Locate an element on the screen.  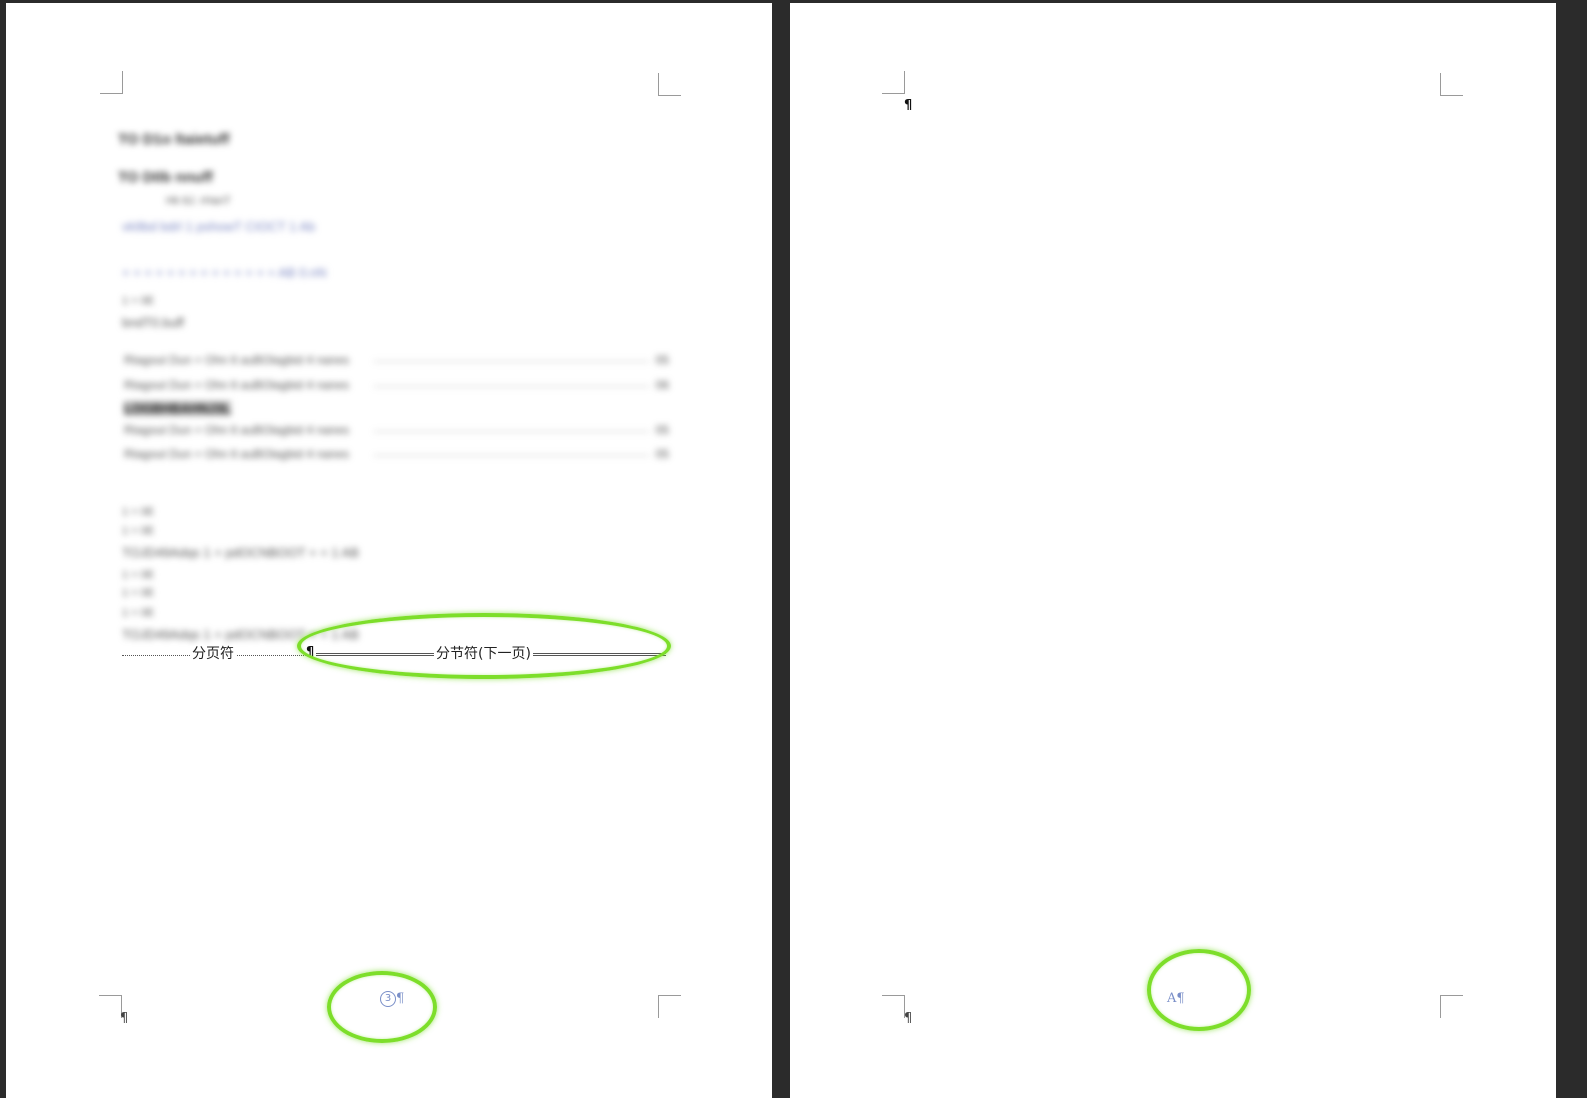
highlight-ellipse-footer-mark is located at coordinates (1199, 990).